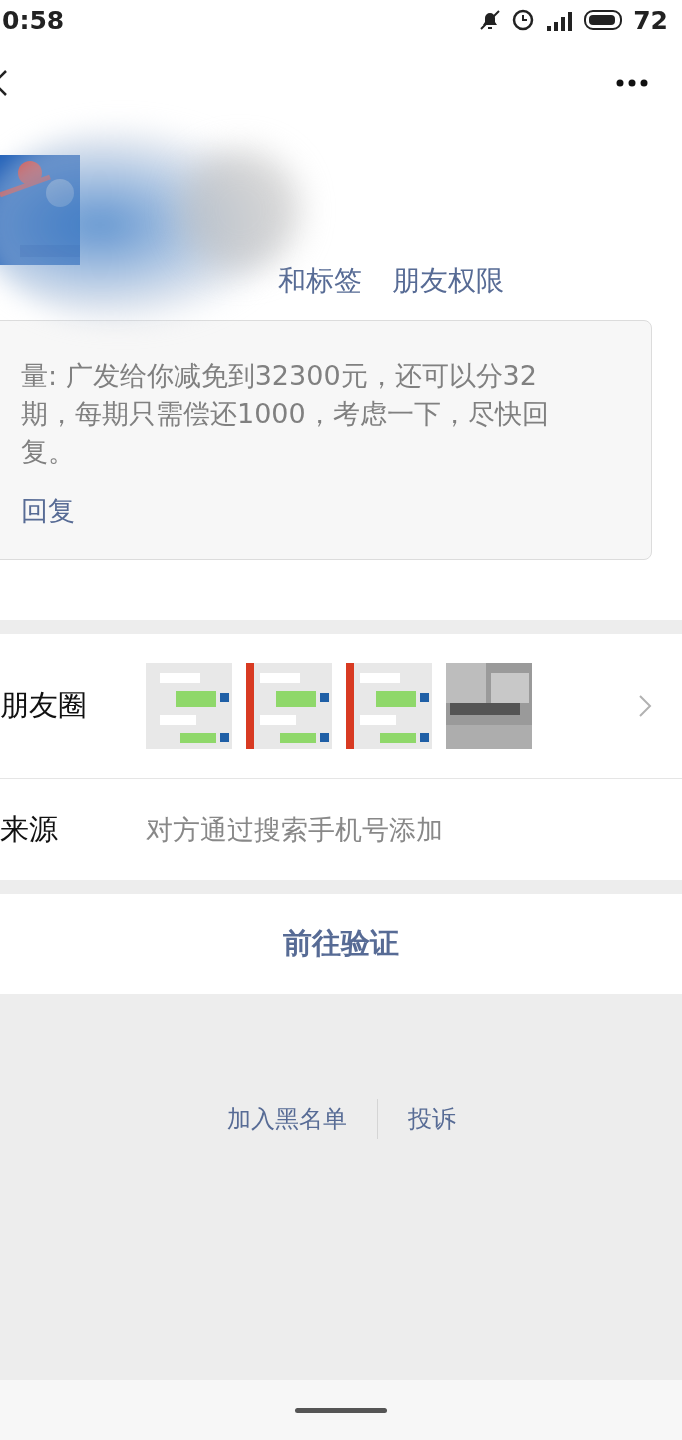  I want to click on muted-bell-icon, so click(490, 20).